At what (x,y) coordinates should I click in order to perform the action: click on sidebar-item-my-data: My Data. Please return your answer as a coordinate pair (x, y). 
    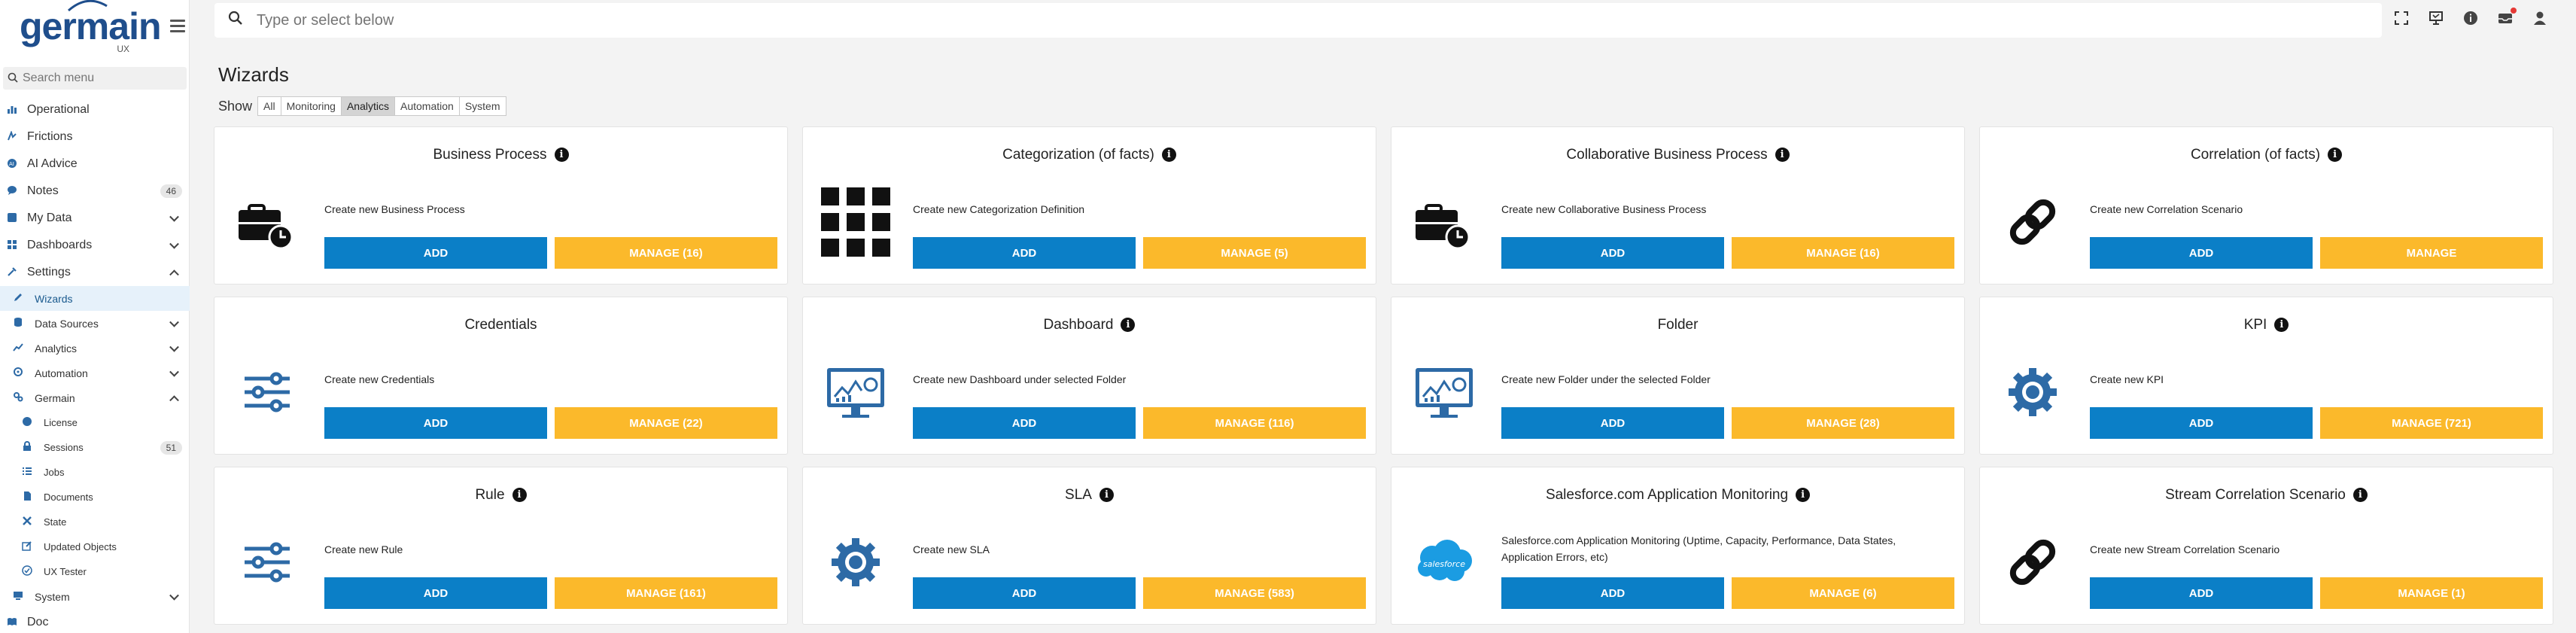
    Looking at the image, I should click on (95, 218).